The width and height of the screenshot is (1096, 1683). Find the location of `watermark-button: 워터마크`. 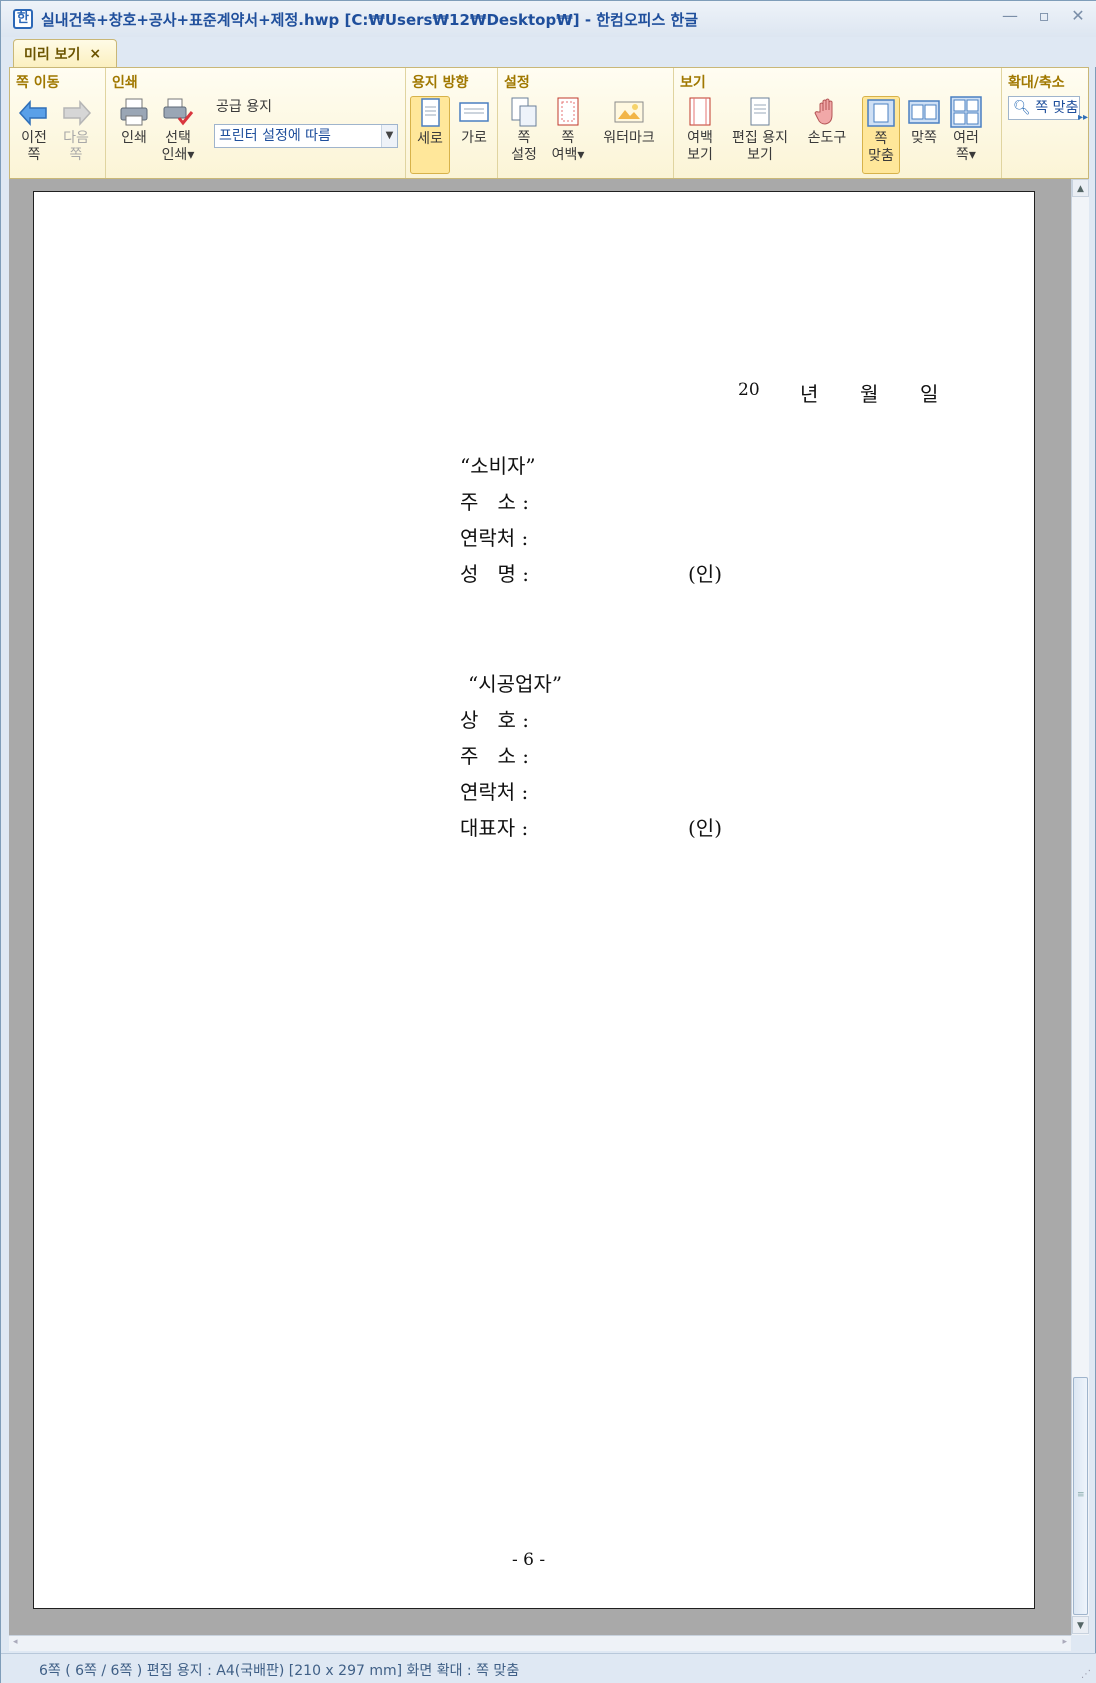

watermark-button: 워터마크 is located at coordinates (629, 121).